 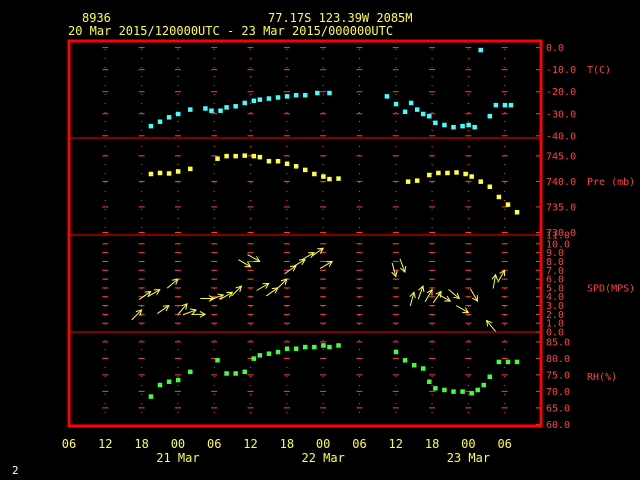 I want to click on y-tick-label: 75.0, so click(x=558, y=375).